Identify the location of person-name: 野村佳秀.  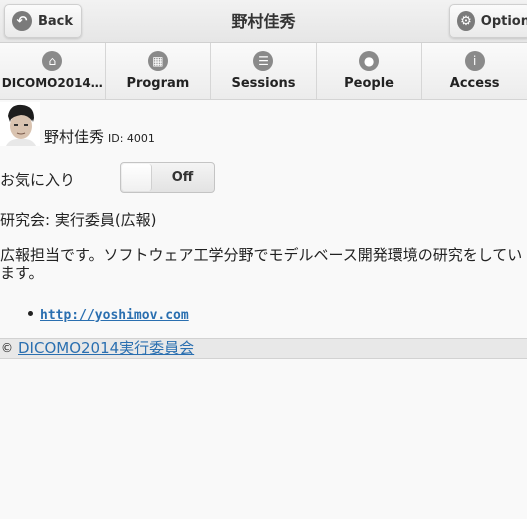
(74, 137).